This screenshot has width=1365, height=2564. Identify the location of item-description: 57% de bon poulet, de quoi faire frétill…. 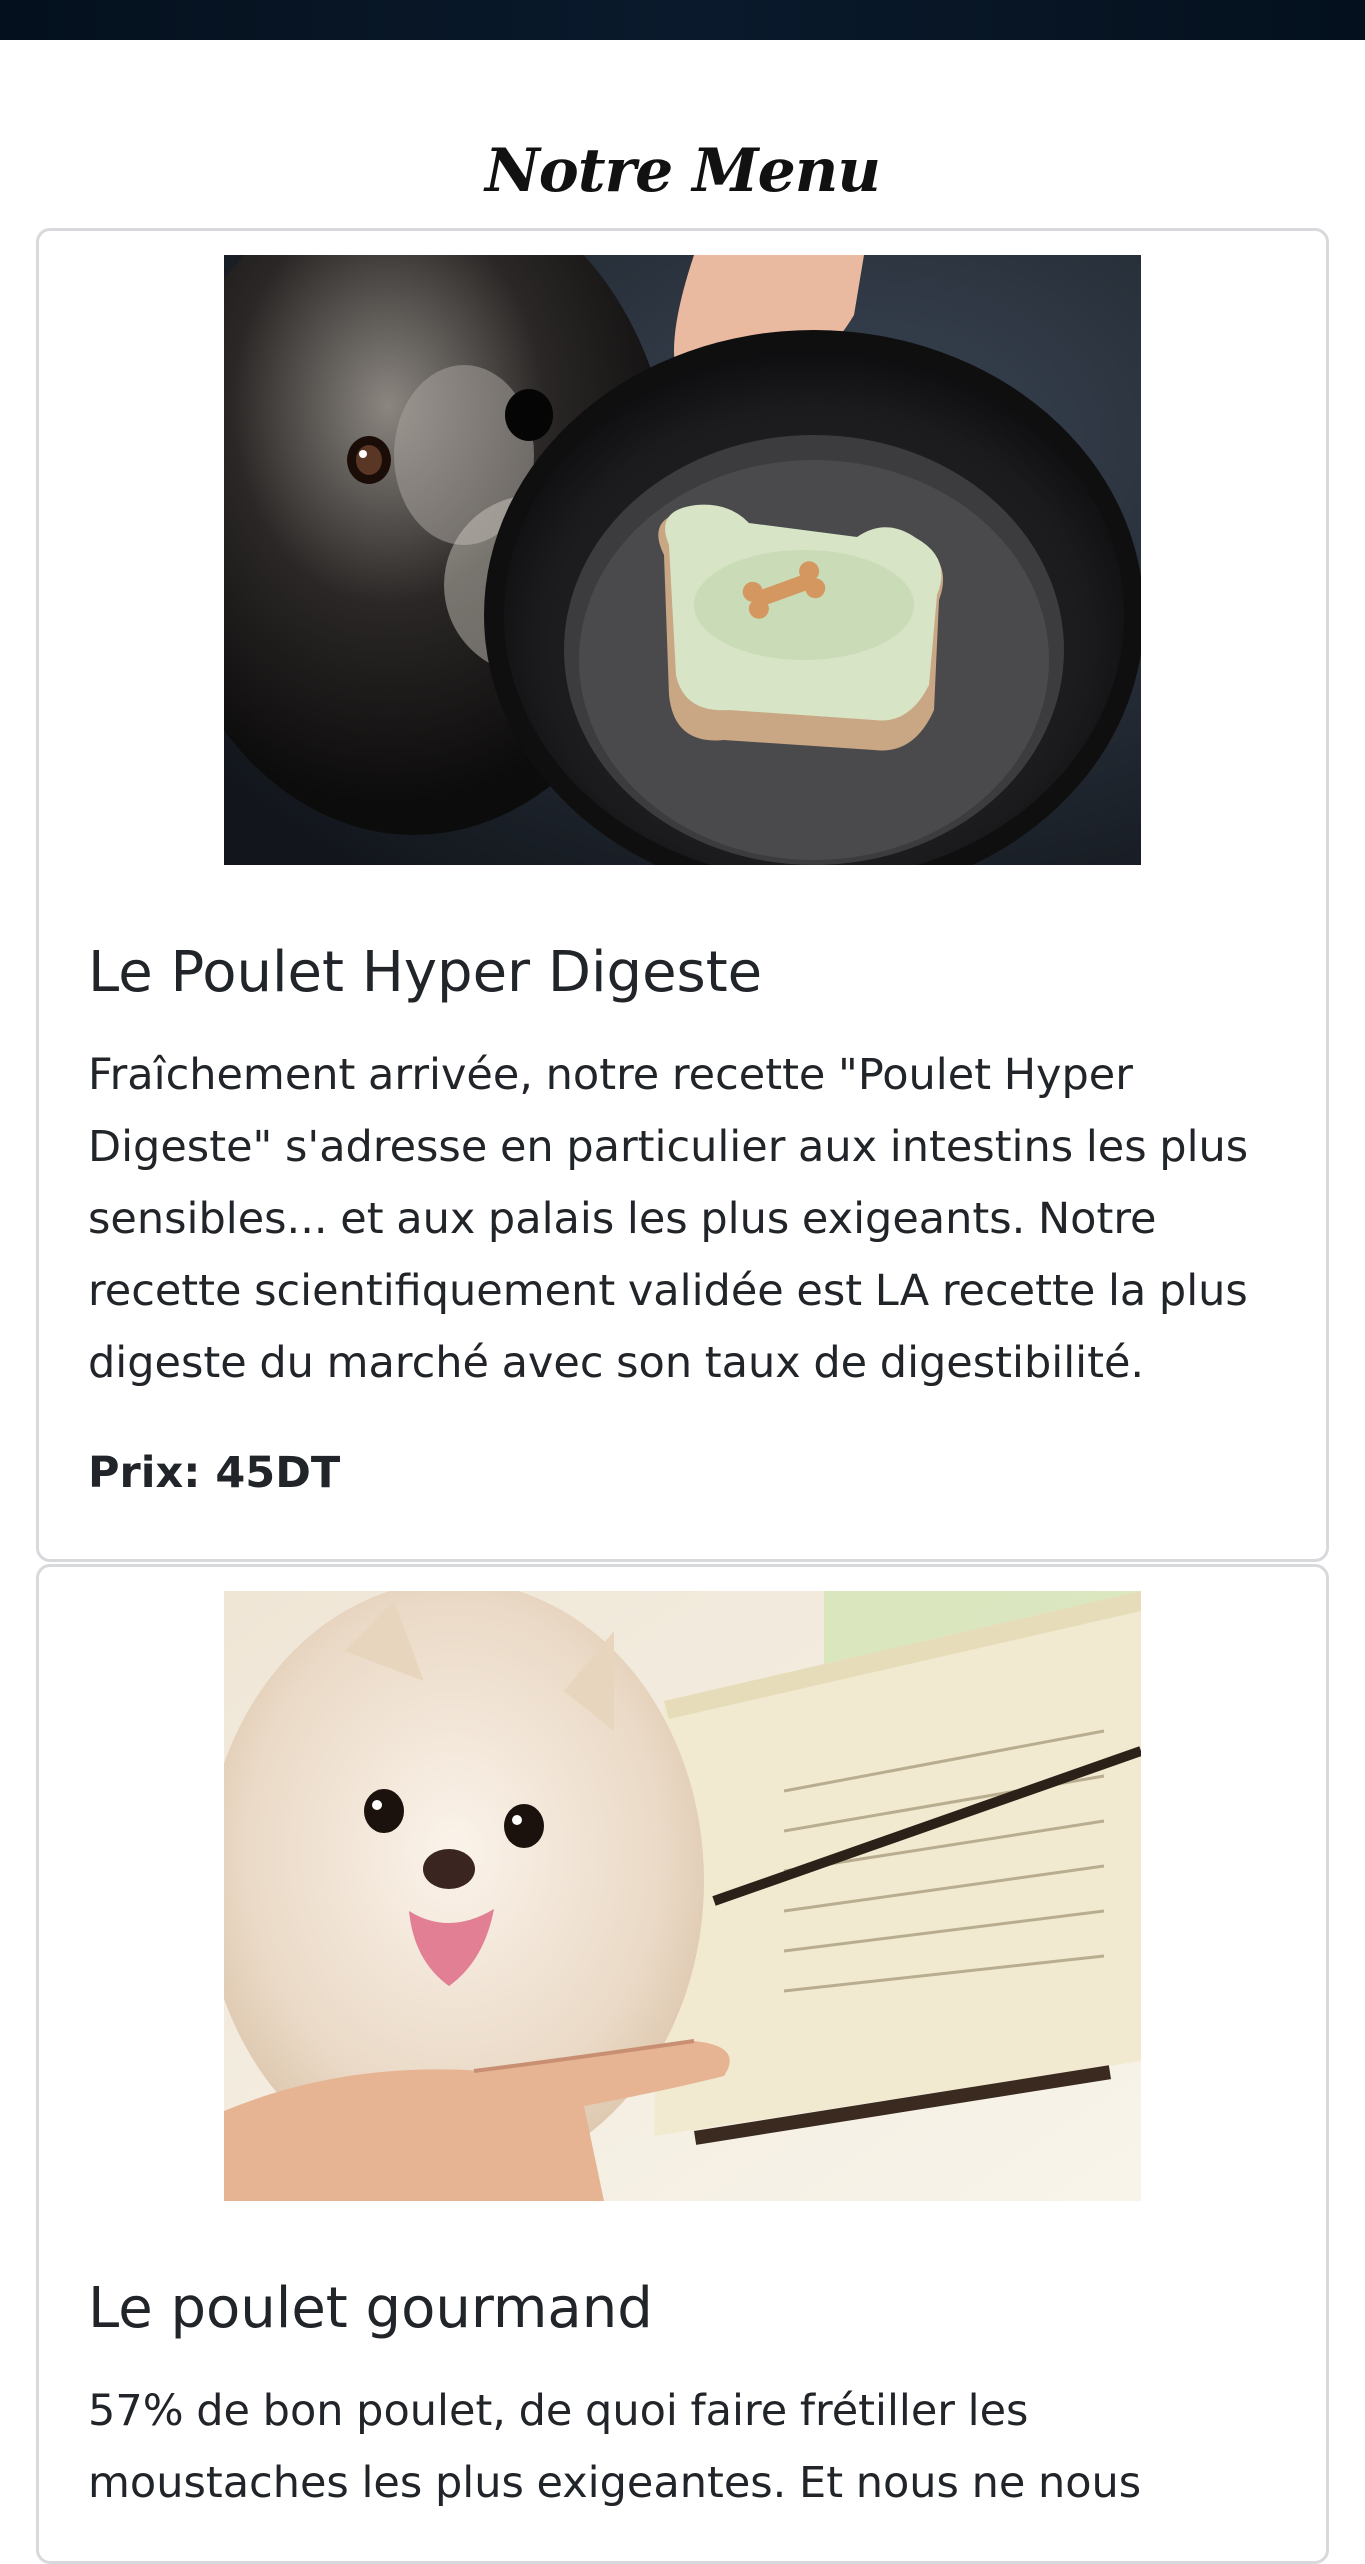
(615, 2447).